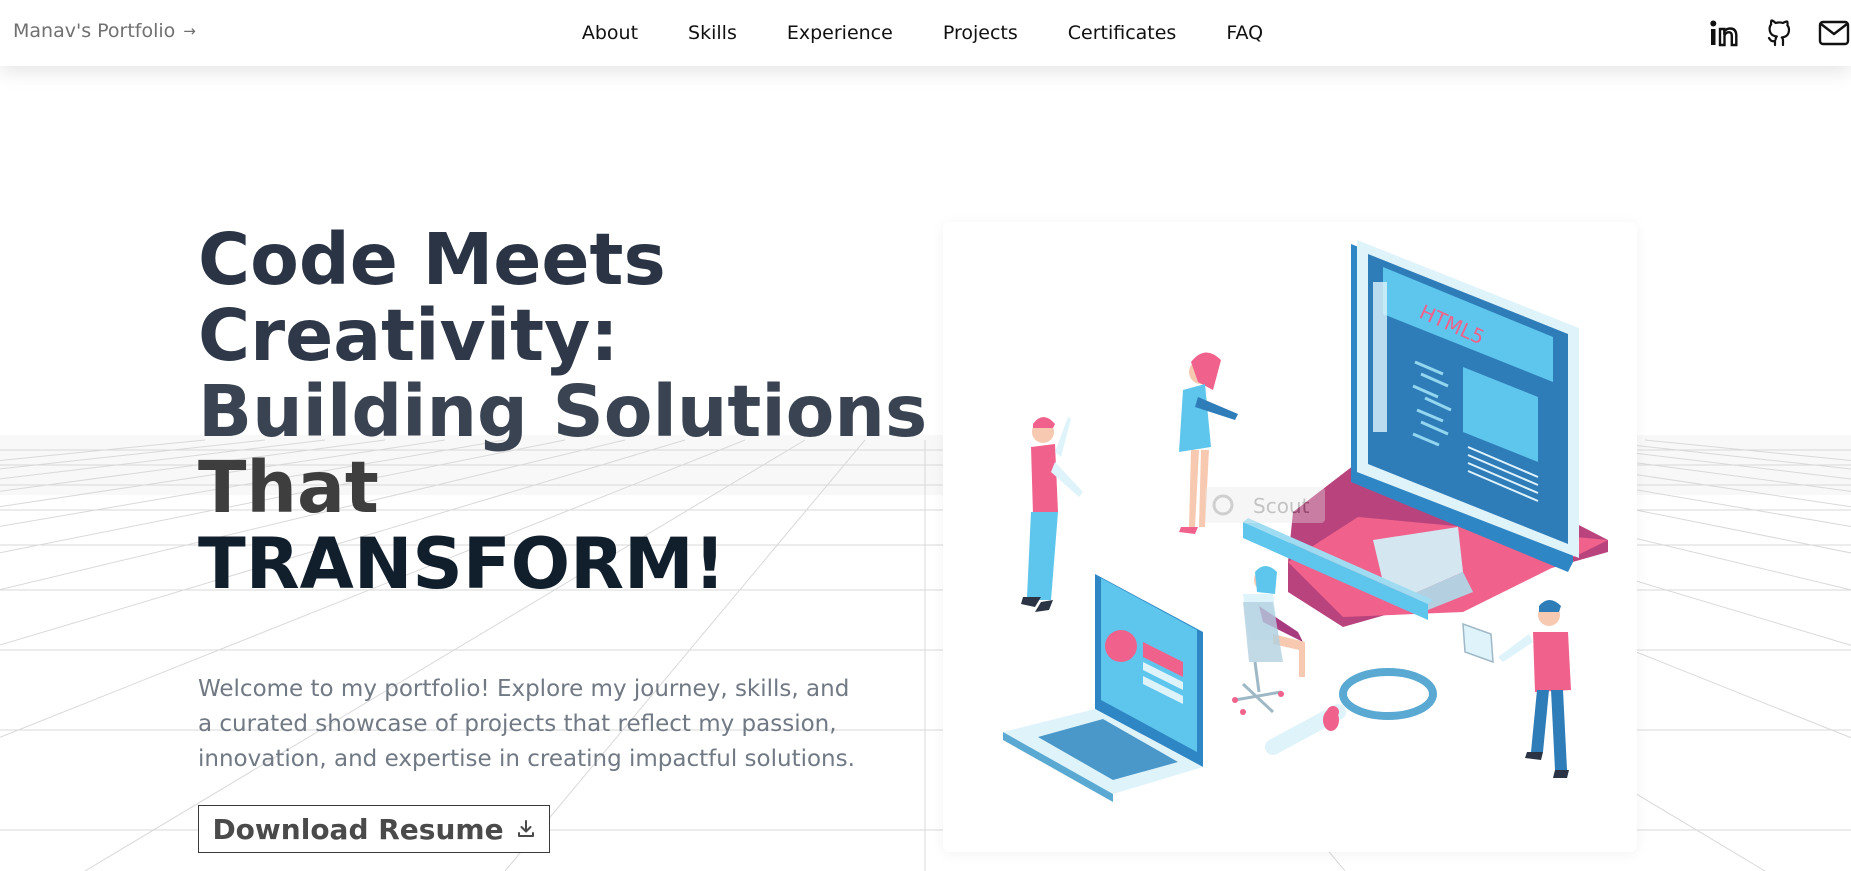 Image resolution: width=1851 pixels, height=871 pixels. What do you see at coordinates (1122, 33) in the screenshot?
I see `nav-certificates: Certificates` at bounding box center [1122, 33].